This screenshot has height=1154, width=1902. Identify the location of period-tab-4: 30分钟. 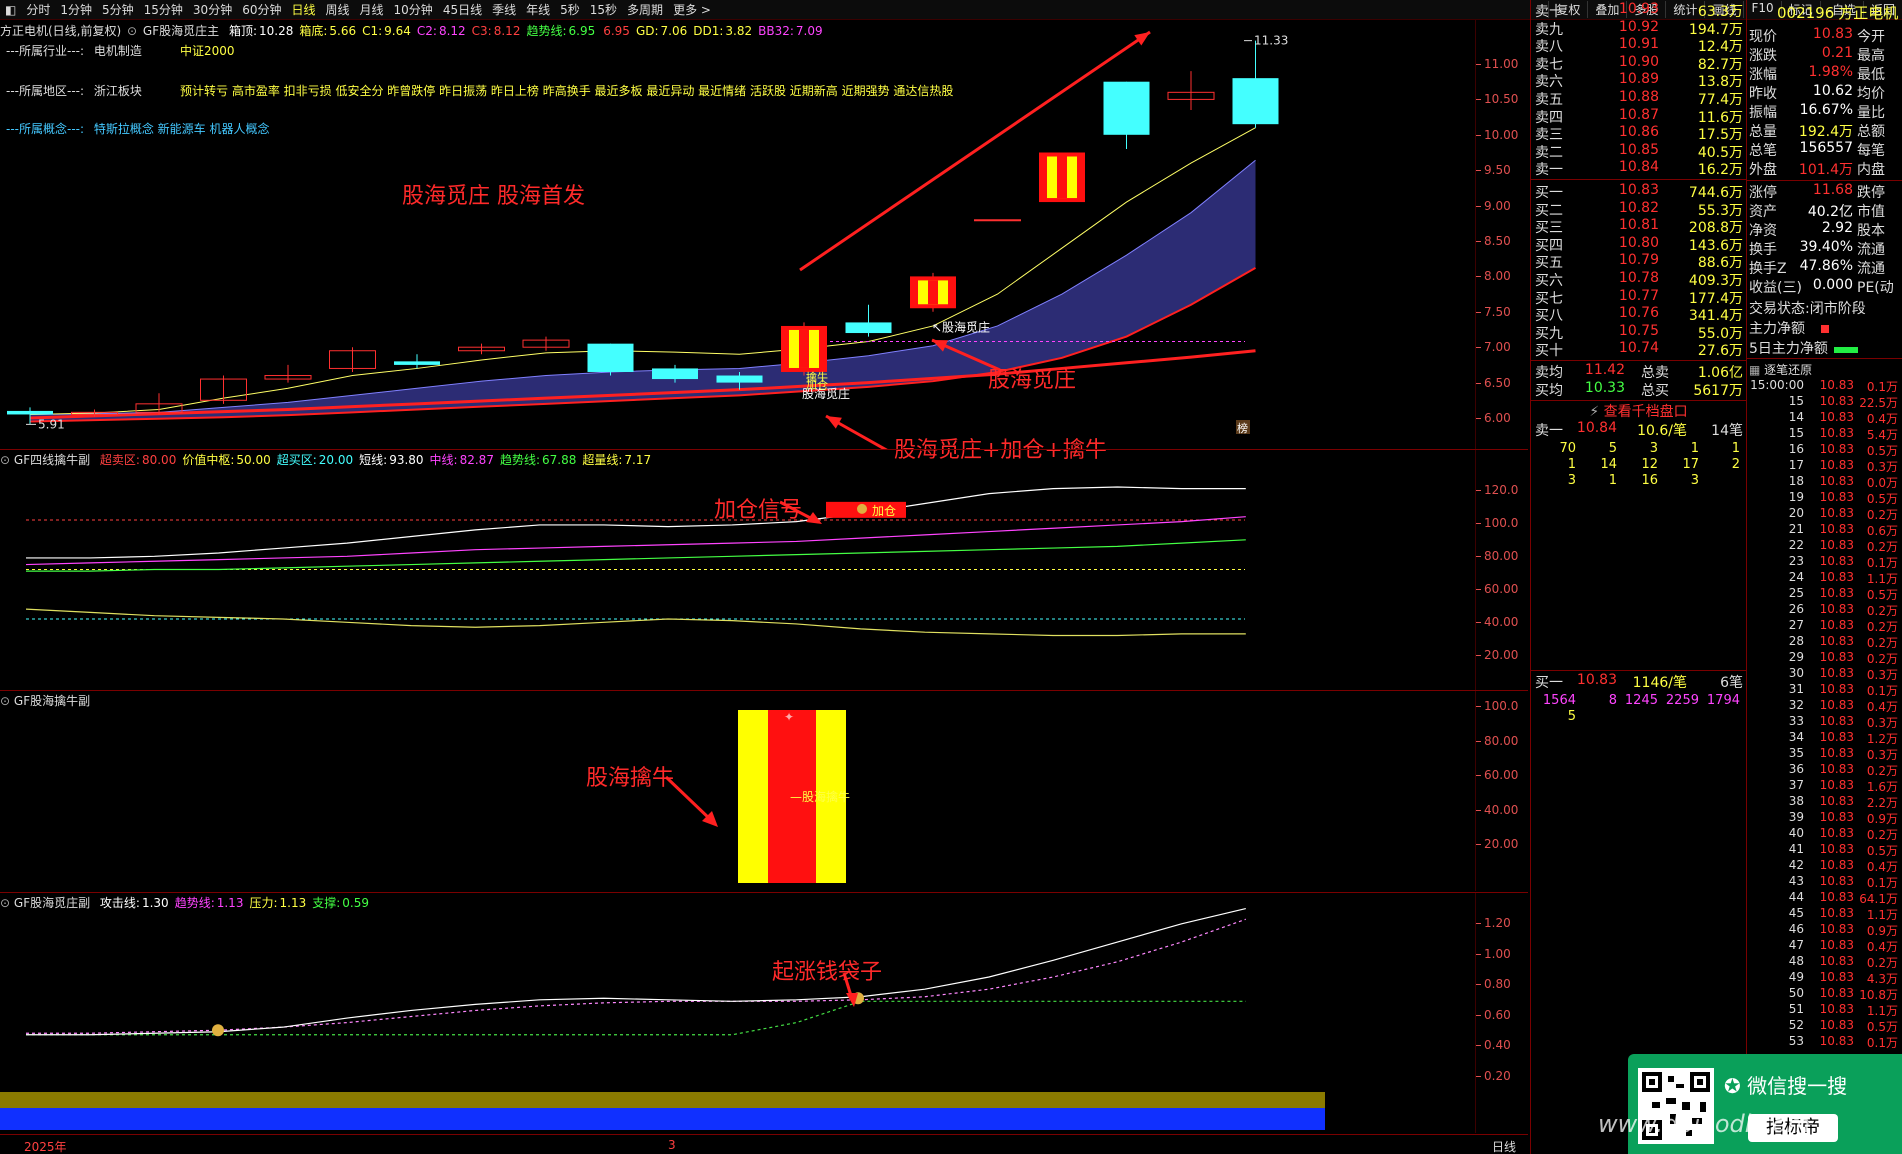
(212, 9).